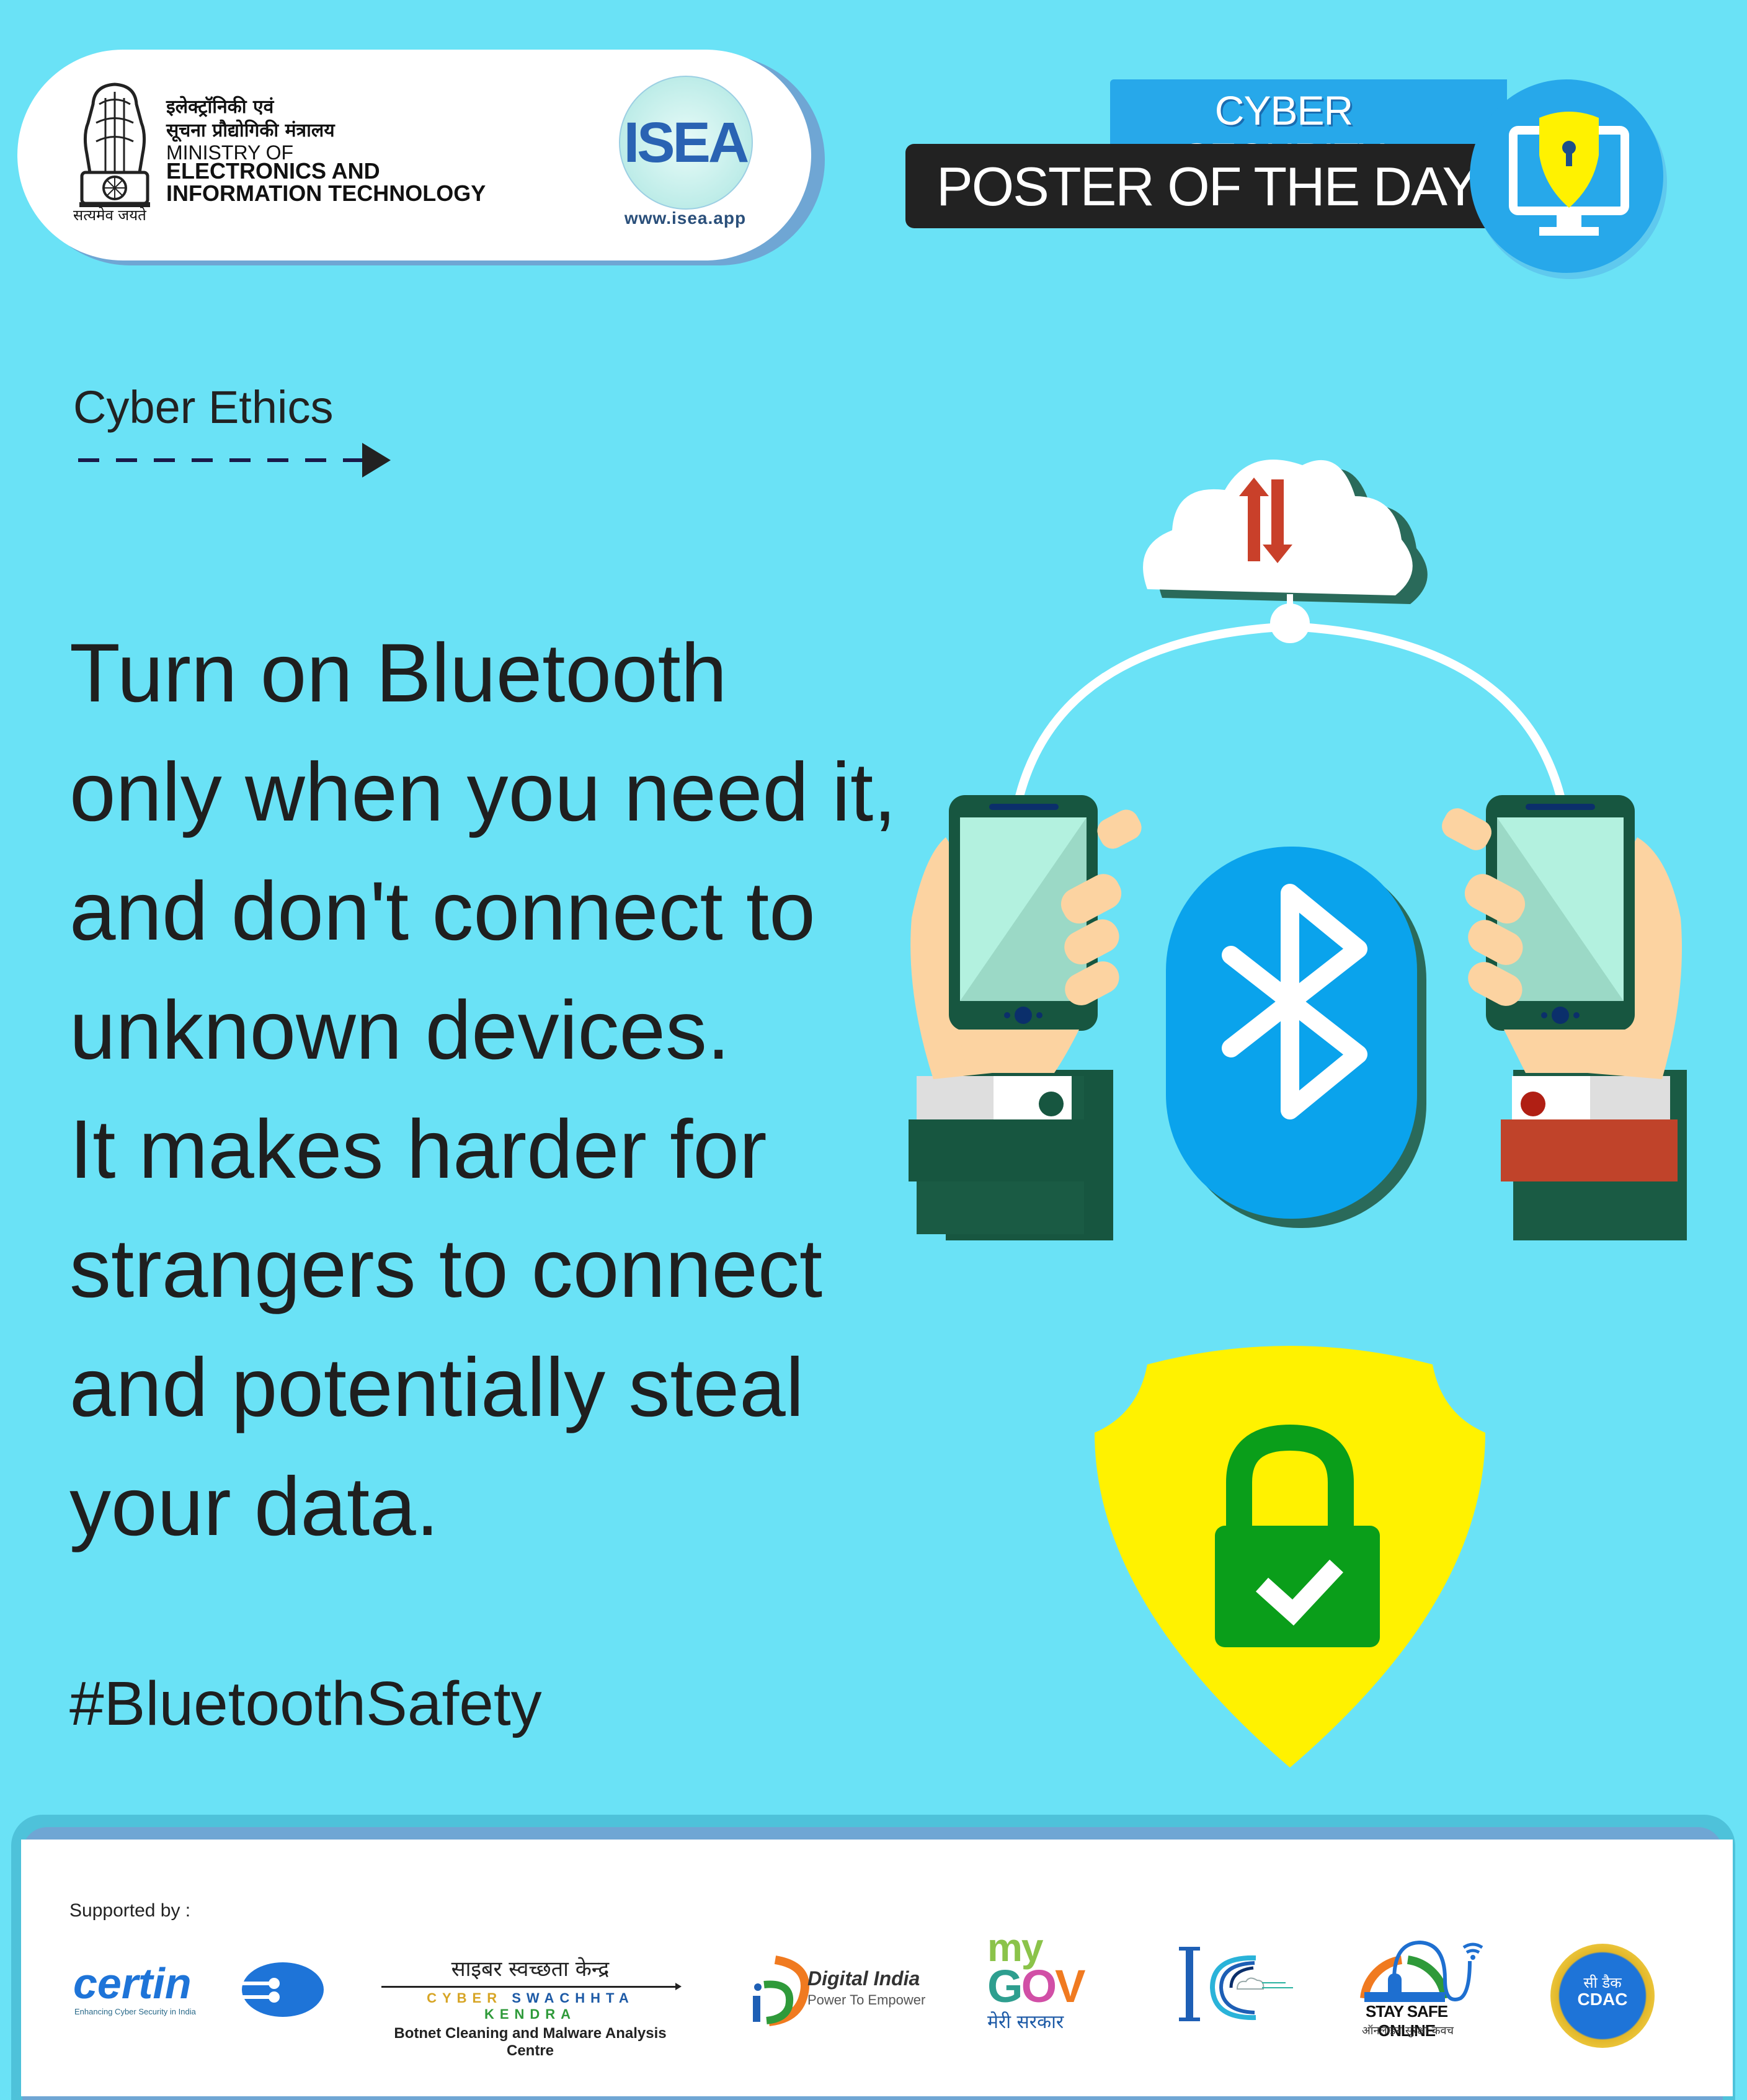  Describe the element at coordinates (437, 1387) in the screenshot. I see `message-line: and potentially steal` at that location.